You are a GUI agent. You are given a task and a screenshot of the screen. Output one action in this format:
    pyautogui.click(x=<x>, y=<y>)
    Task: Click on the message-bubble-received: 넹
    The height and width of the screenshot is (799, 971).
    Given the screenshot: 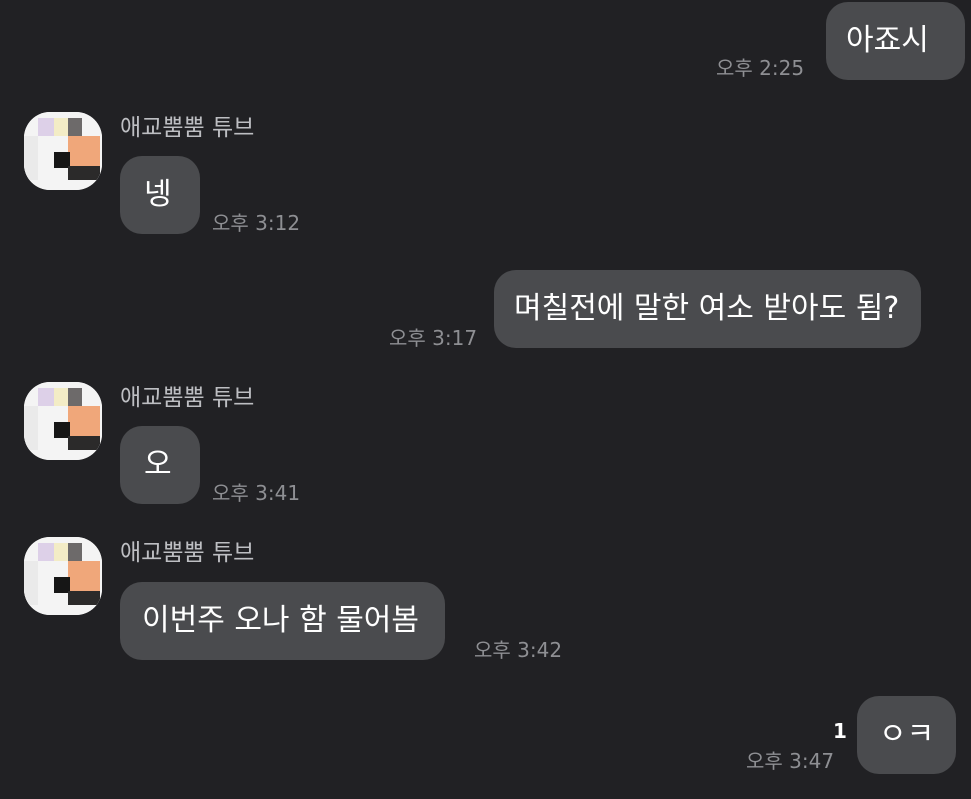 What is the action you would take?
    pyautogui.click(x=160, y=195)
    